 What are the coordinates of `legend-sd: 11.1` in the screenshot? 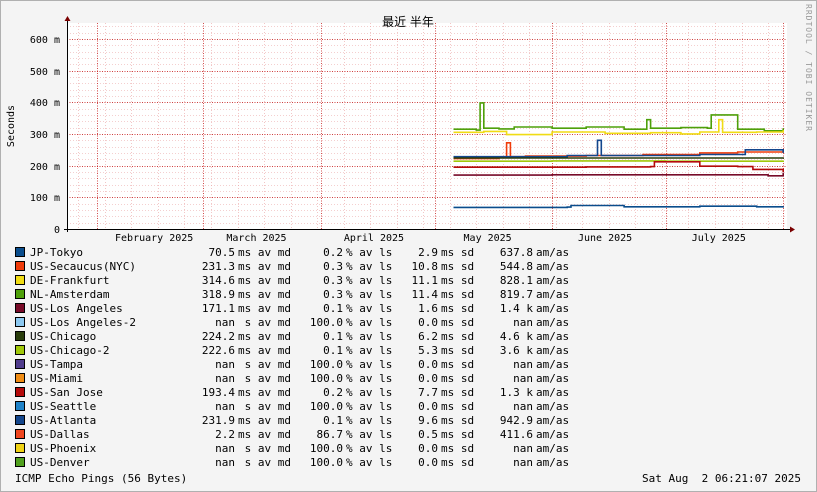 It's located at (425, 280).